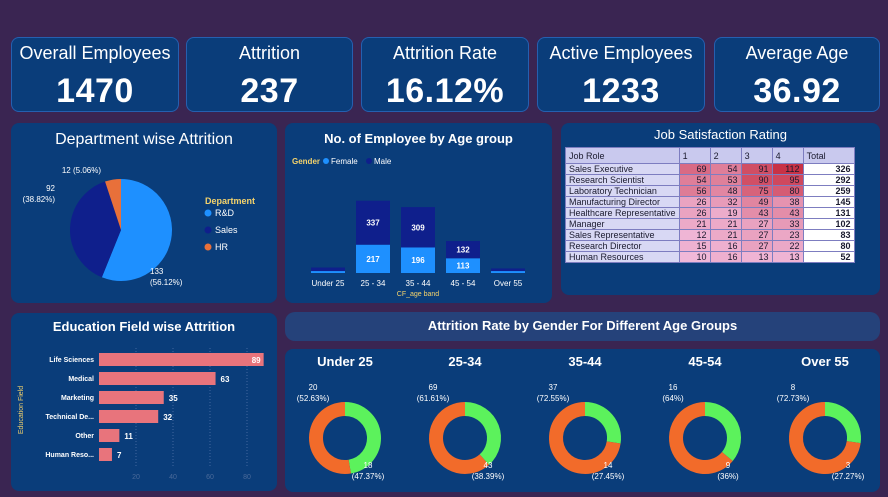  Describe the element at coordinates (622, 155) in the screenshot. I see `column-header: Job Role` at that location.